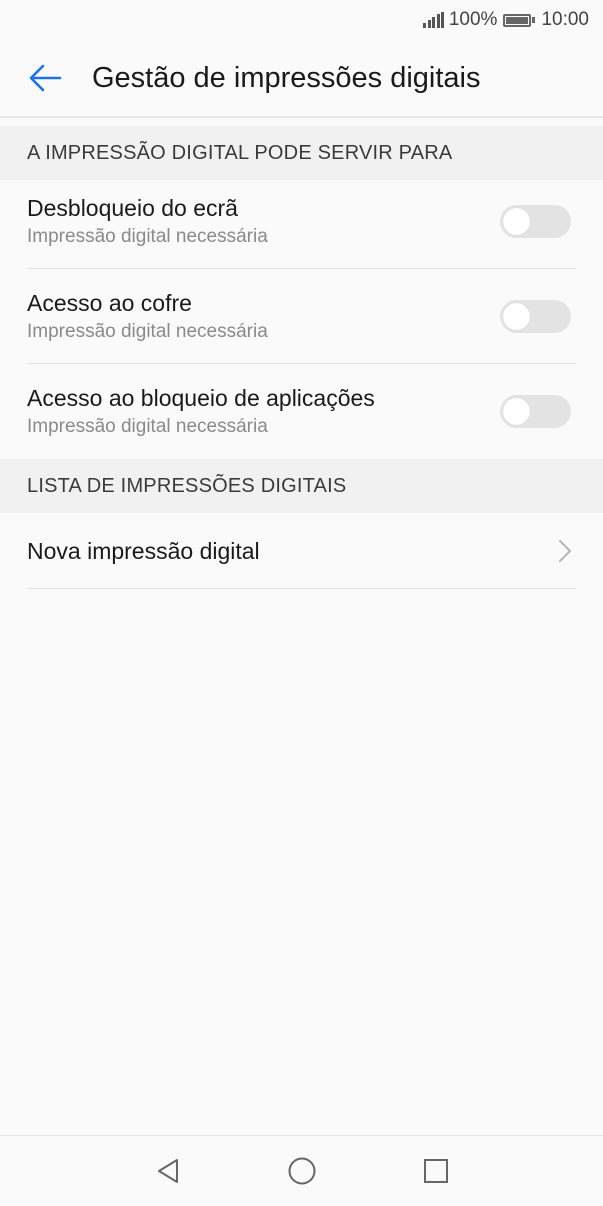 Image resolution: width=603 pixels, height=1206 pixels. I want to click on row-title: Nova impressão digital, so click(143, 550).